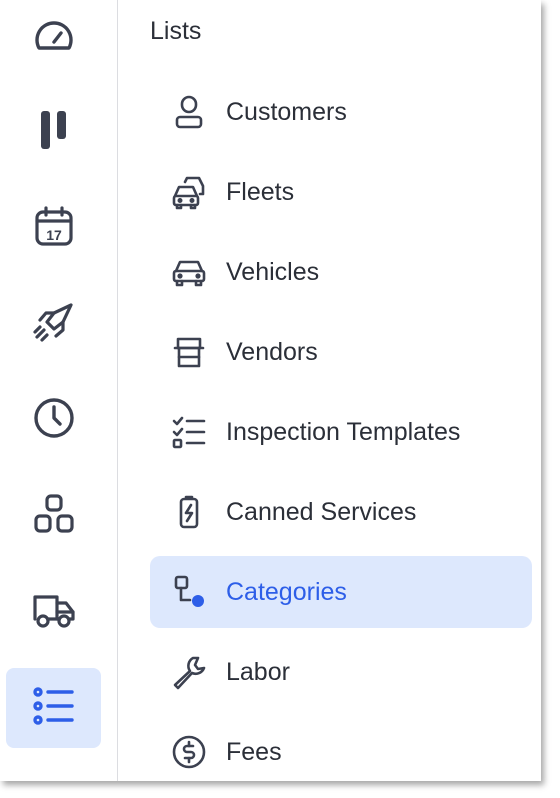  I want to click on rail-item-inventory, so click(53, 516).